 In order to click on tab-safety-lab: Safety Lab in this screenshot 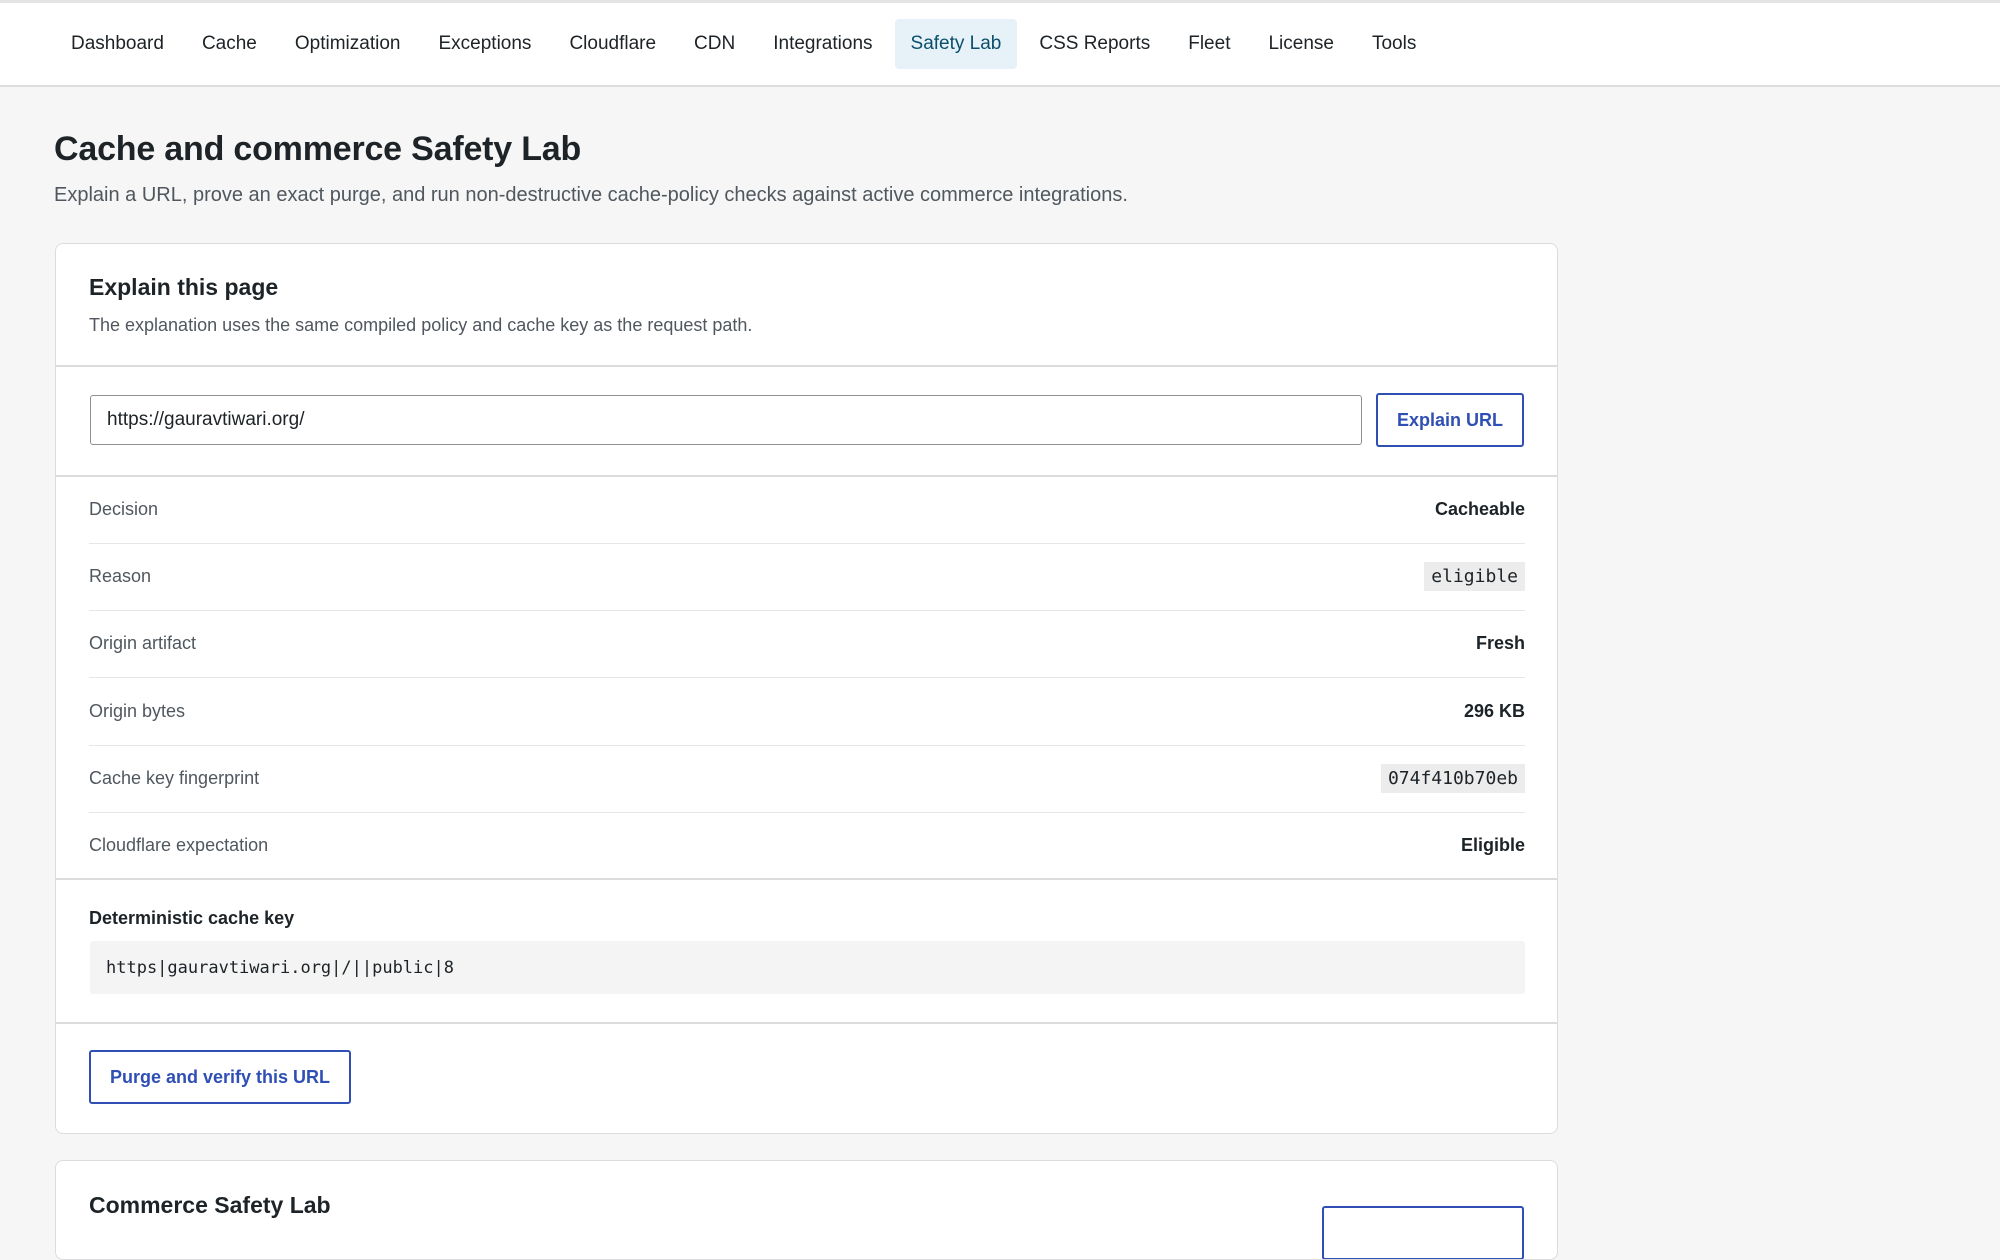, I will do `click(956, 44)`.